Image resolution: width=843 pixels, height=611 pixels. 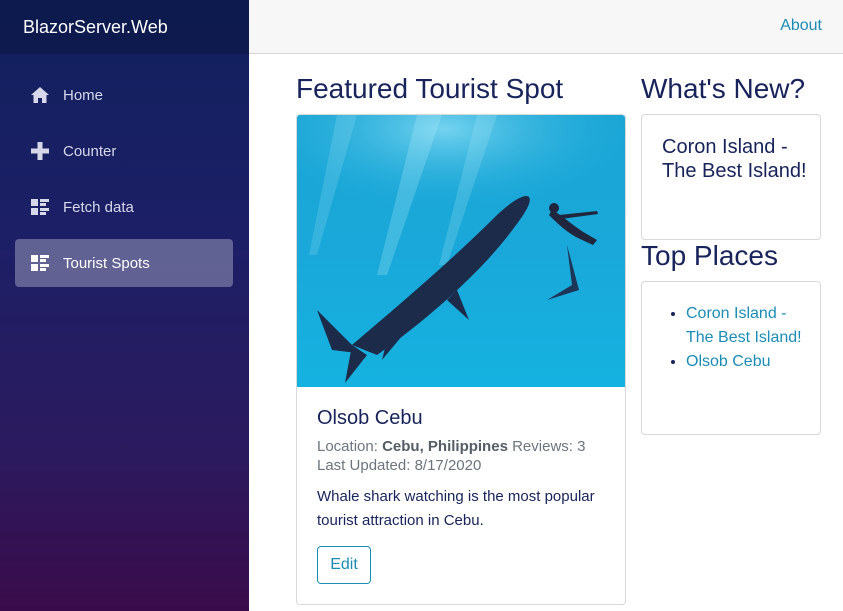 I want to click on reviews-count: 3, so click(x=581, y=446).